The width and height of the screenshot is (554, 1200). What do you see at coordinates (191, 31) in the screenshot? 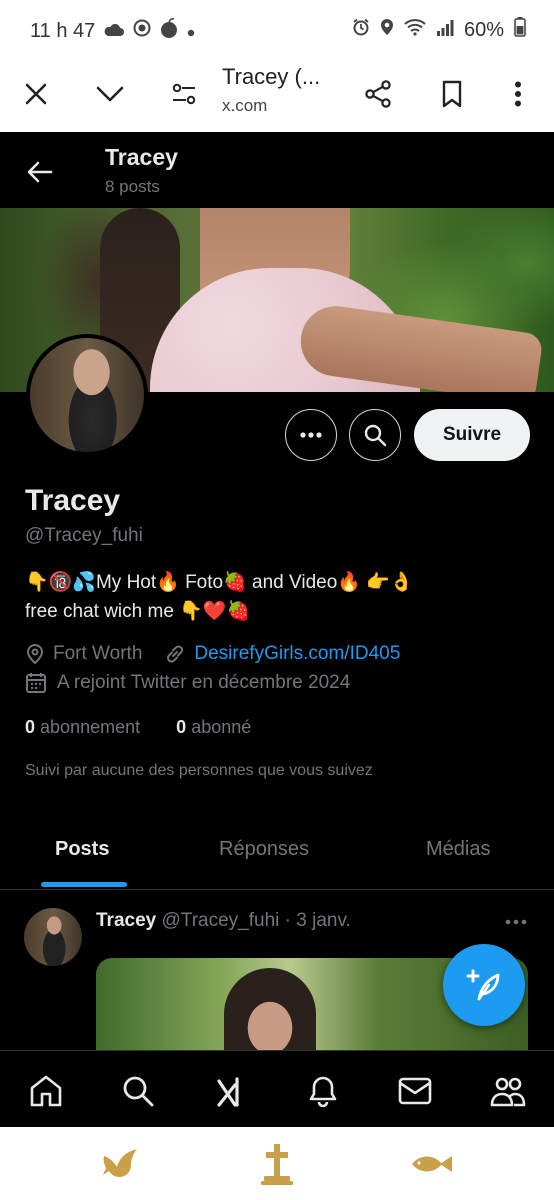
I see `dot-icon` at bounding box center [191, 31].